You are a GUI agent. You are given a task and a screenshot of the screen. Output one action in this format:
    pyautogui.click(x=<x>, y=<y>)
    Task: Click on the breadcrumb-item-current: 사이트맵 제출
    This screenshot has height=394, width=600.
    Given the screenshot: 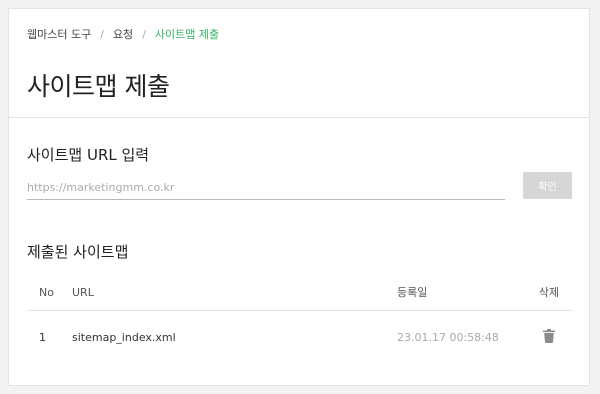 What is the action you would take?
    pyautogui.click(x=187, y=34)
    